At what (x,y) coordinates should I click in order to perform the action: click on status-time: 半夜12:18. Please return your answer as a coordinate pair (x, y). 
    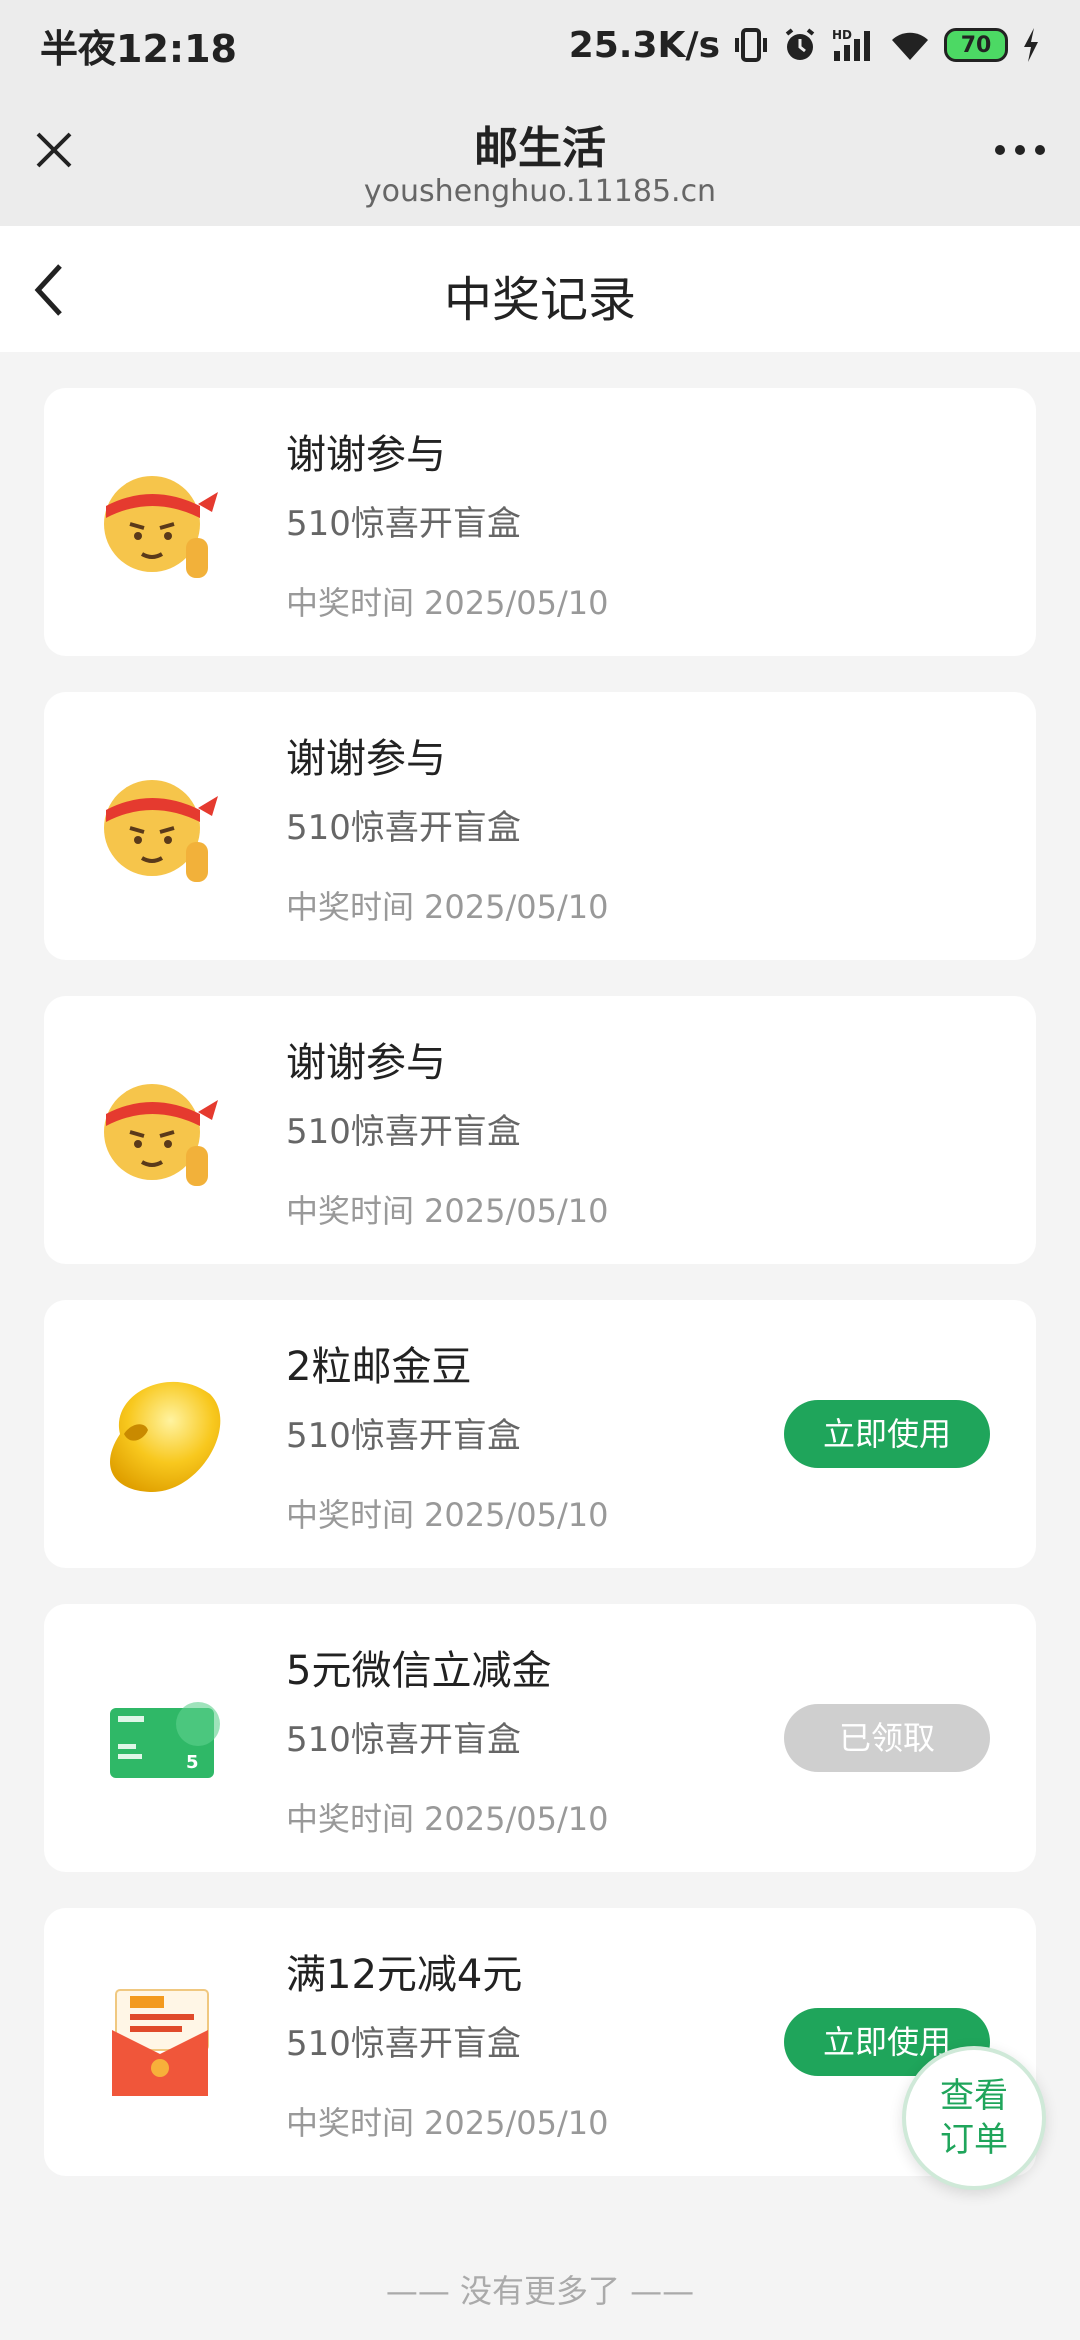
    Looking at the image, I should click on (138, 48).